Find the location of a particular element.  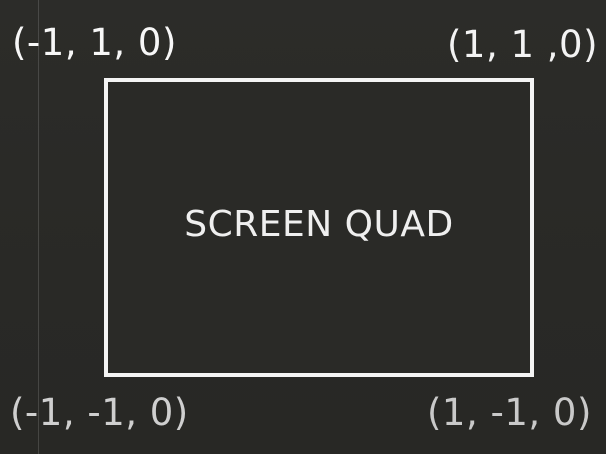

corner-label-bottom-left: (-1, -1, 0) is located at coordinates (99, 412).